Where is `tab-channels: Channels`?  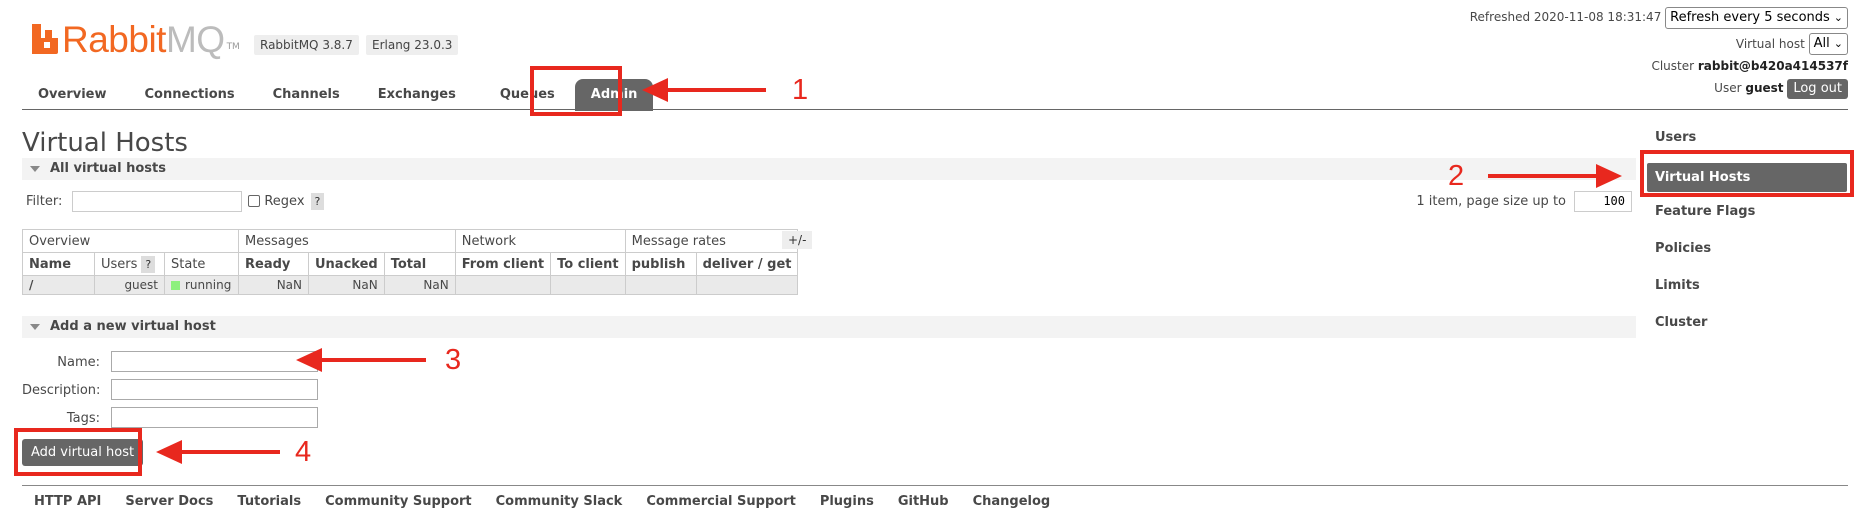
tab-channels: Channels is located at coordinates (306, 95).